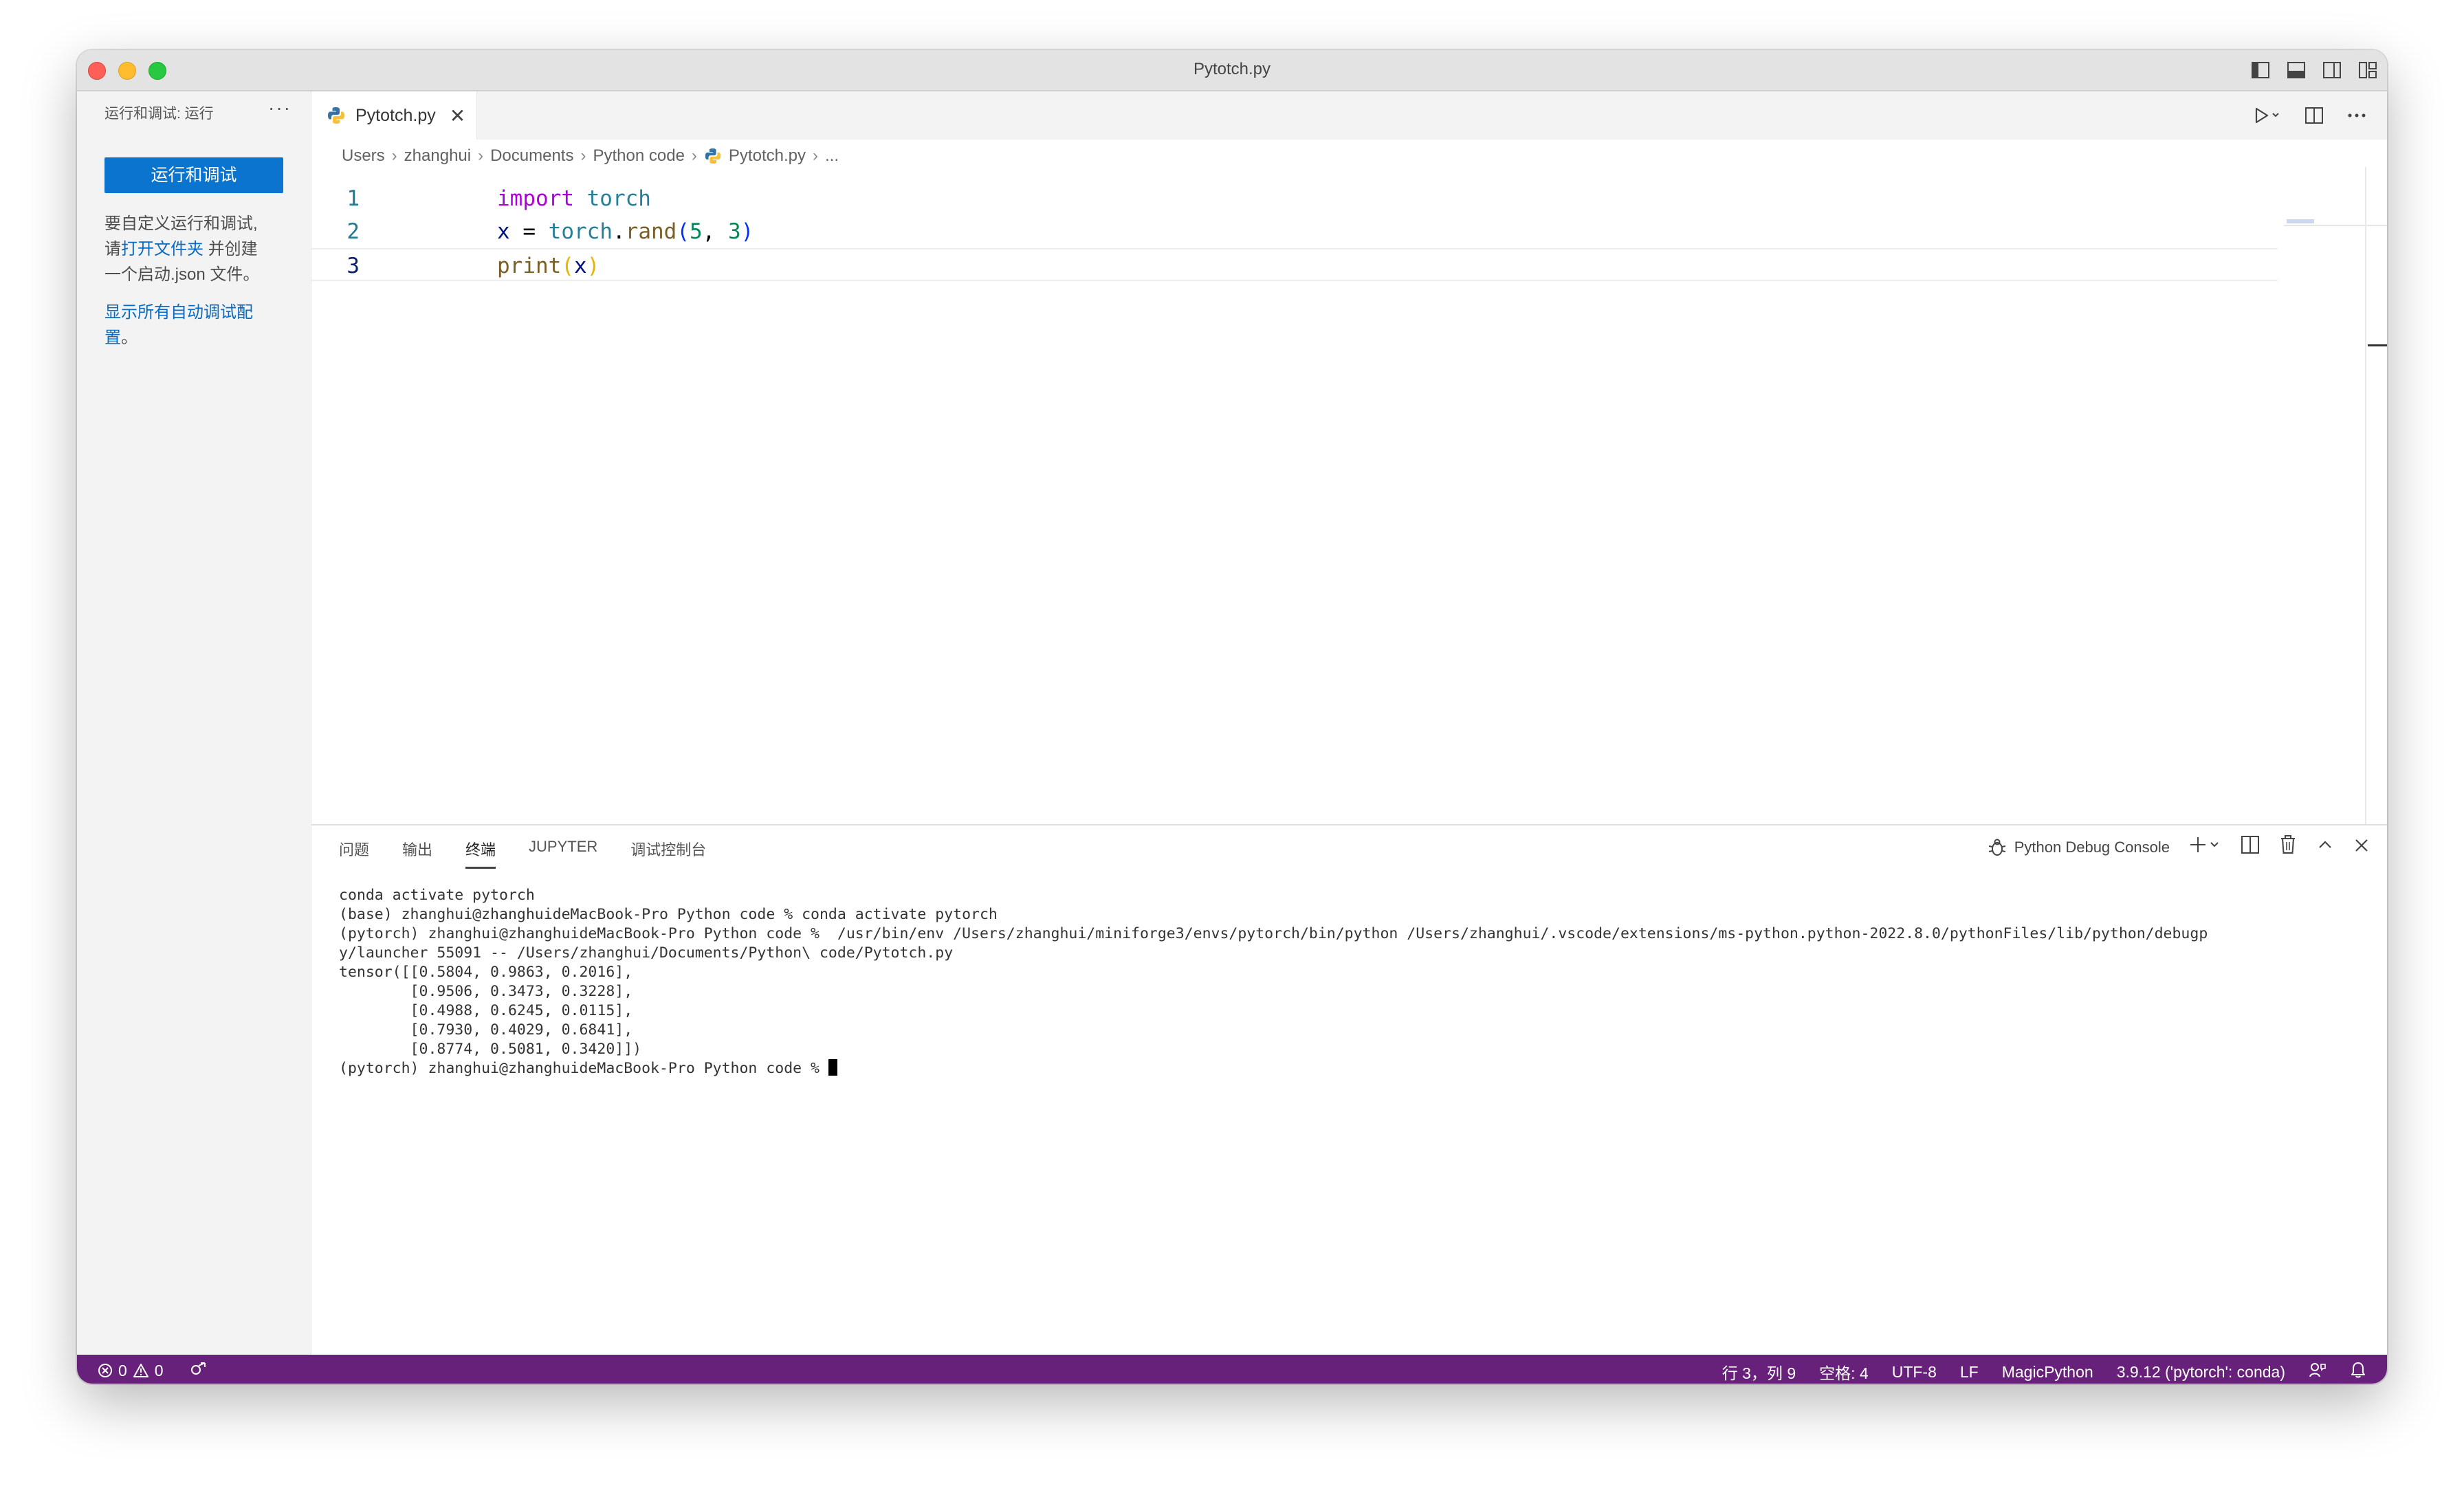  I want to click on tab-terminal: 终端, so click(480, 854).